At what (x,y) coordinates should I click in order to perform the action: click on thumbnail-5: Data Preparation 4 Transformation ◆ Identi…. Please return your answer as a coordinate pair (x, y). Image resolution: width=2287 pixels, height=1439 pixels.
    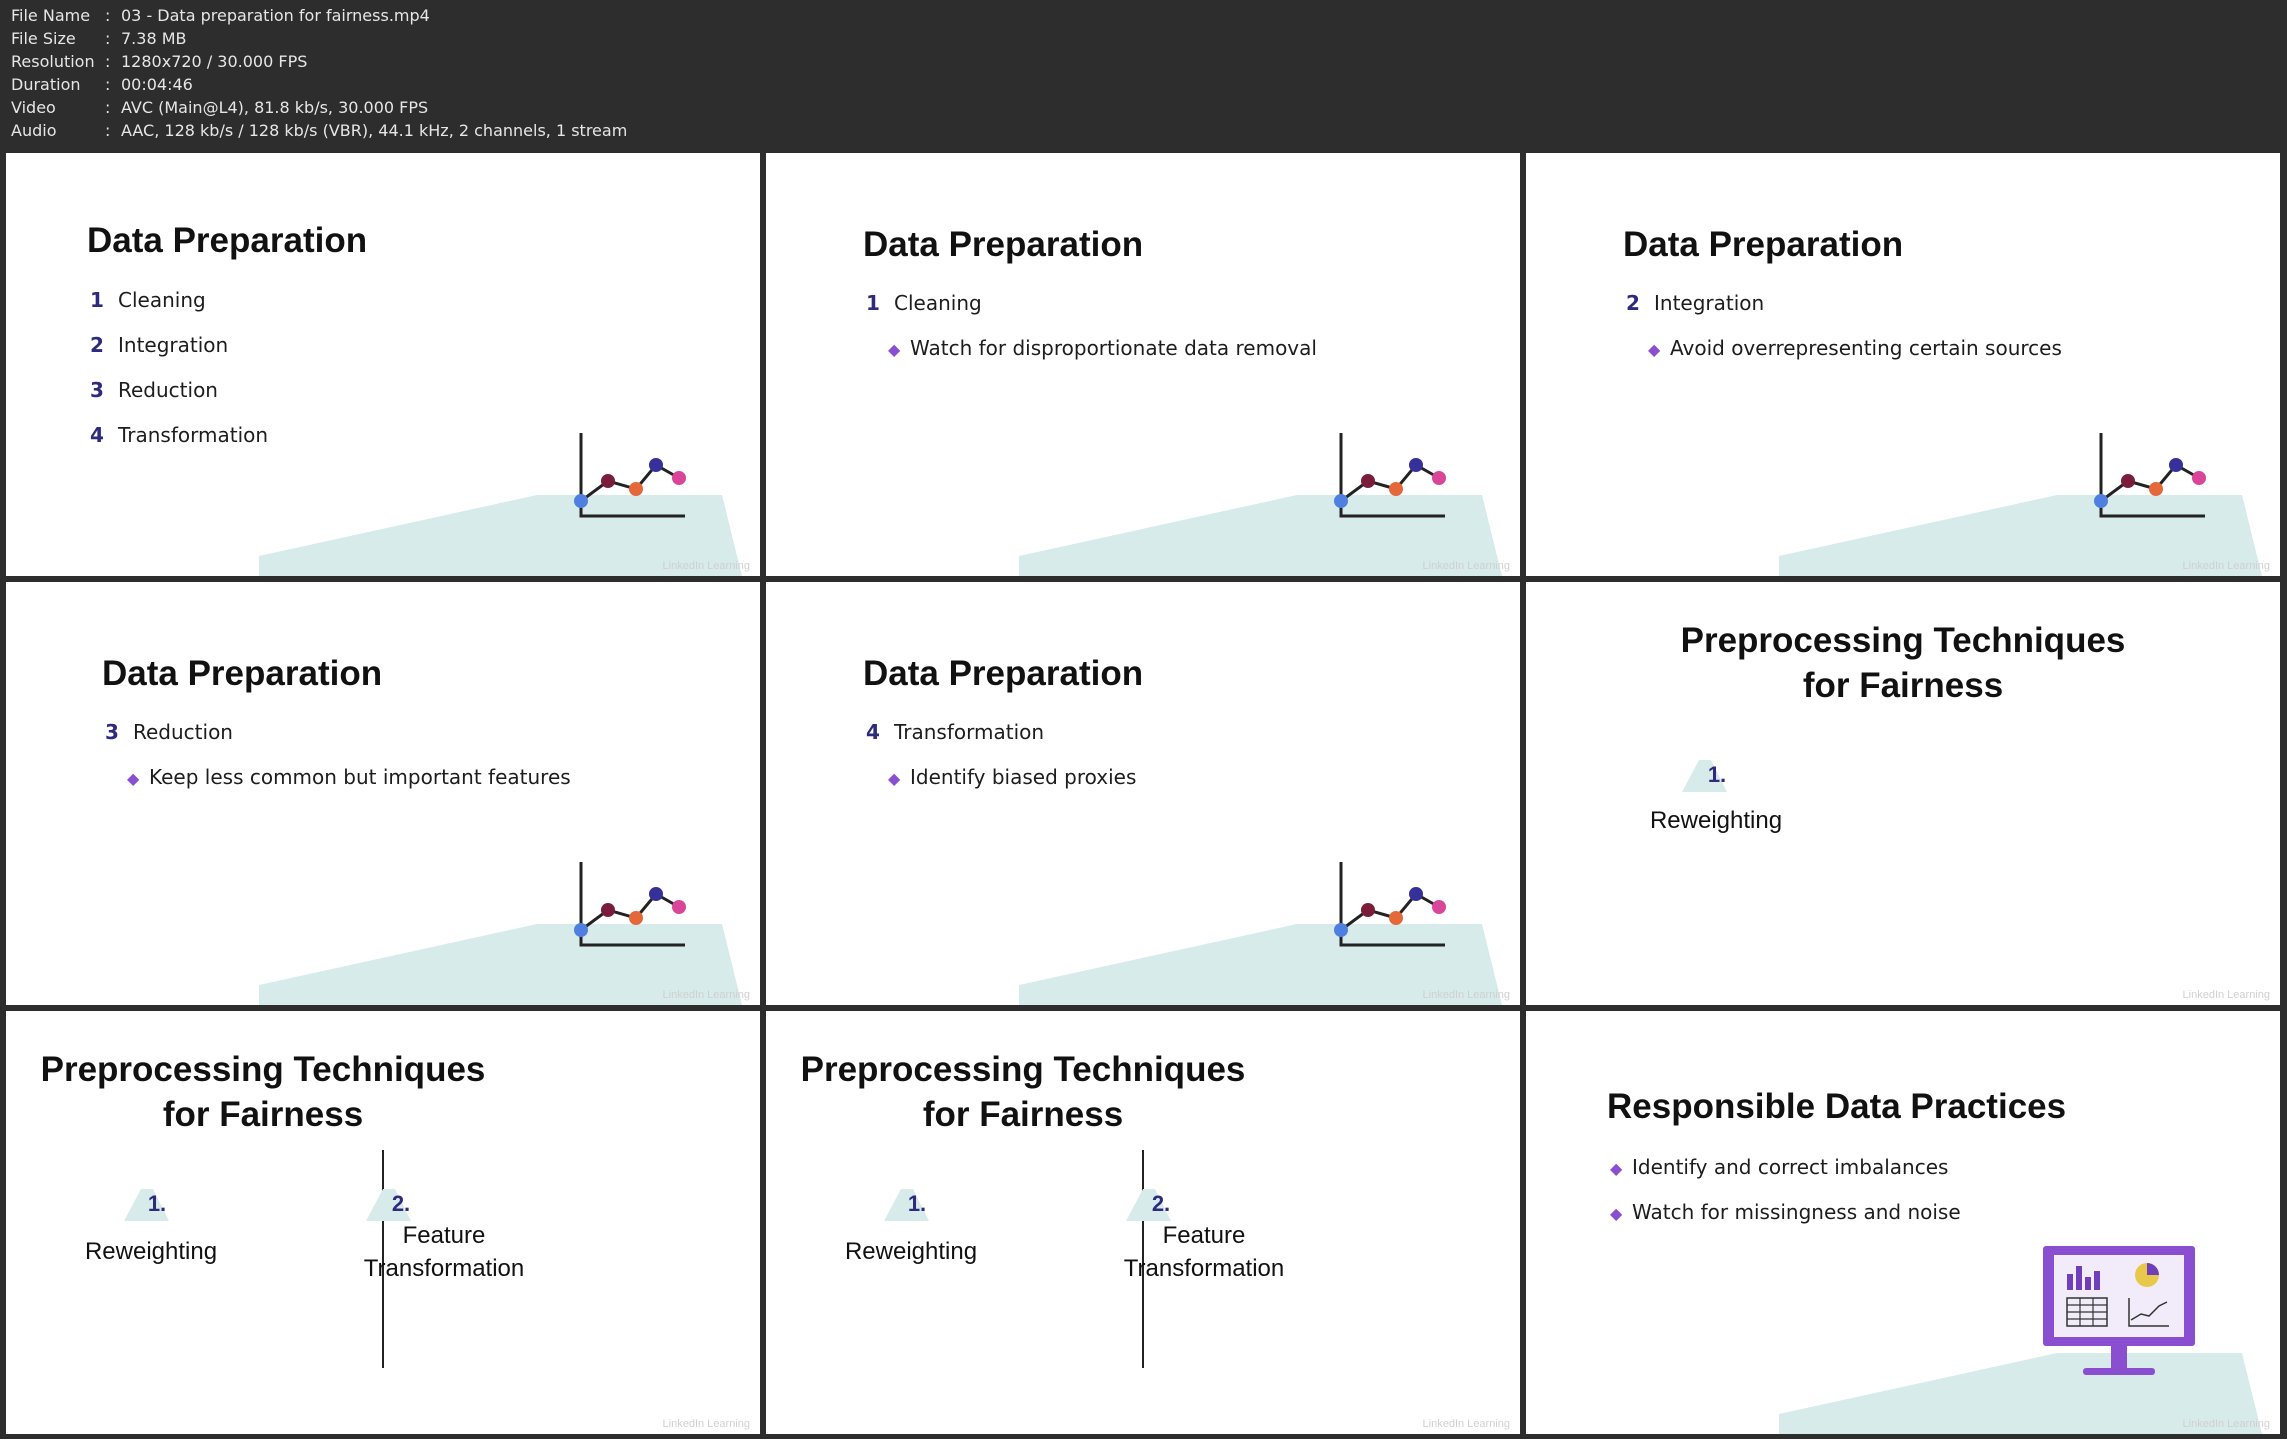
    Looking at the image, I should click on (1143, 793).